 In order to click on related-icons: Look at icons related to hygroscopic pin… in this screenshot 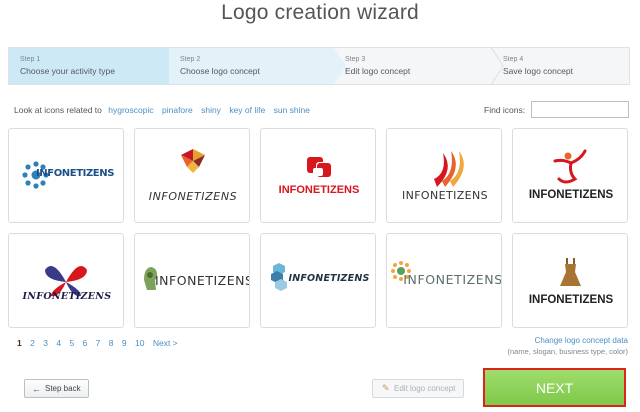, I will do `click(165, 110)`.